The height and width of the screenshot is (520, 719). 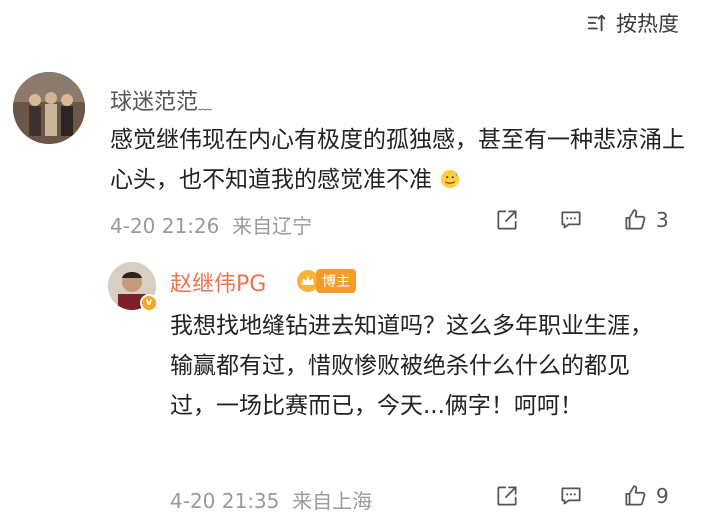 What do you see at coordinates (154, 102) in the screenshot?
I see `username-text: 球迷范范` at bounding box center [154, 102].